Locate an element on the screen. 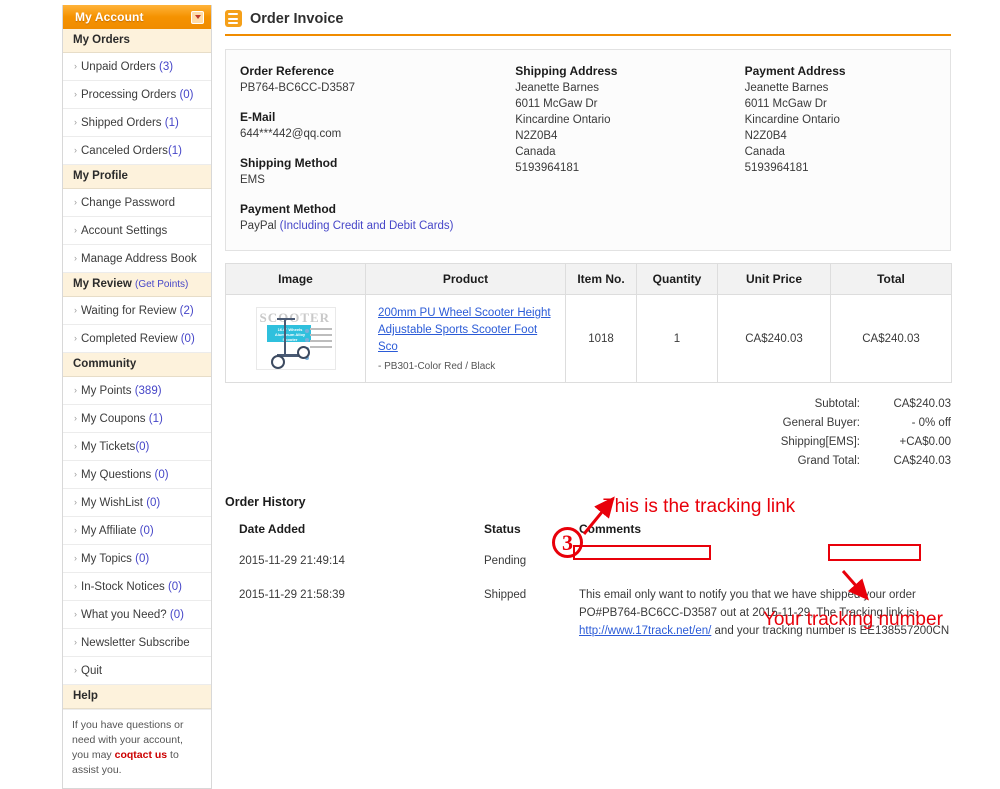 The width and height of the screenshot is (1000, 789). total-row: Shipping[EMS]: +CA$0.00 is located at coordinates (845, 442).